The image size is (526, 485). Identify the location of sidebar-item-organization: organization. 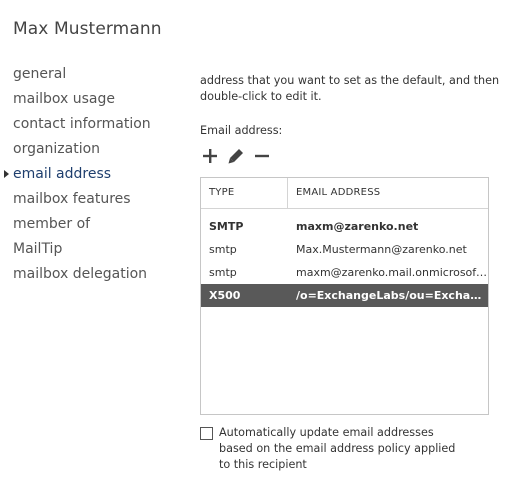
(90, 150).